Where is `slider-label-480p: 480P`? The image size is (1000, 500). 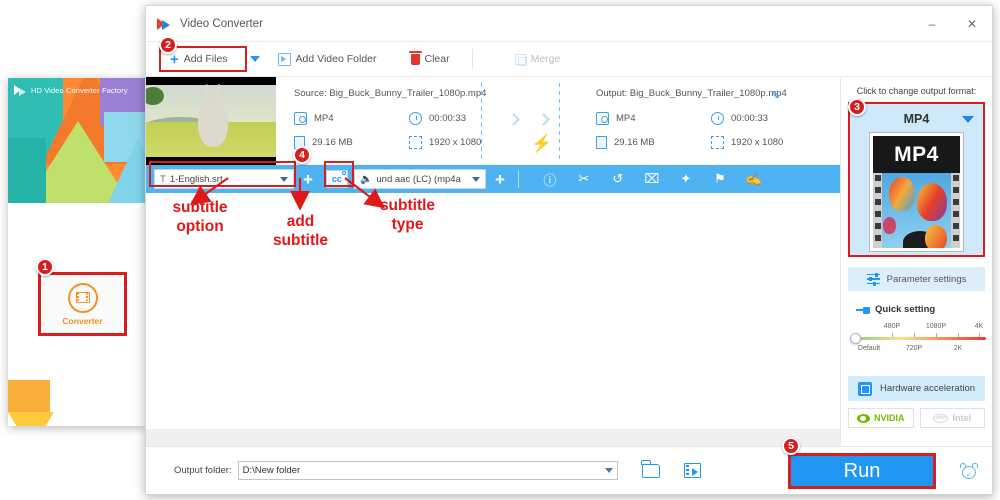 slider-label-480p: 480P is located at coordinates (892, 326).